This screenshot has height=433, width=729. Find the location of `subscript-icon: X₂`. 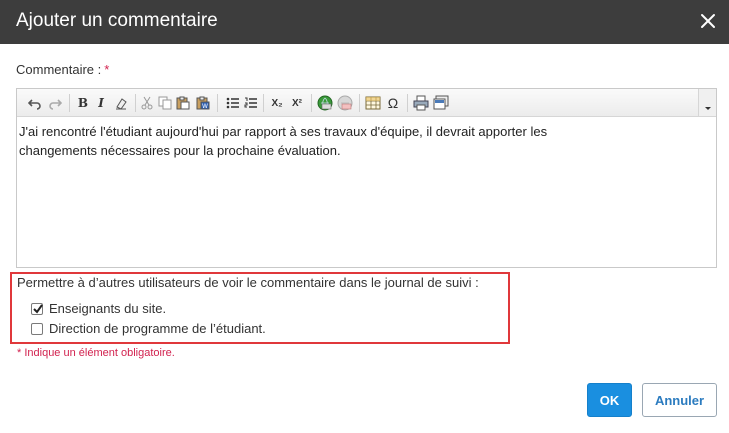

subscript-icon: X₂ is located at coordinates (277, 103).